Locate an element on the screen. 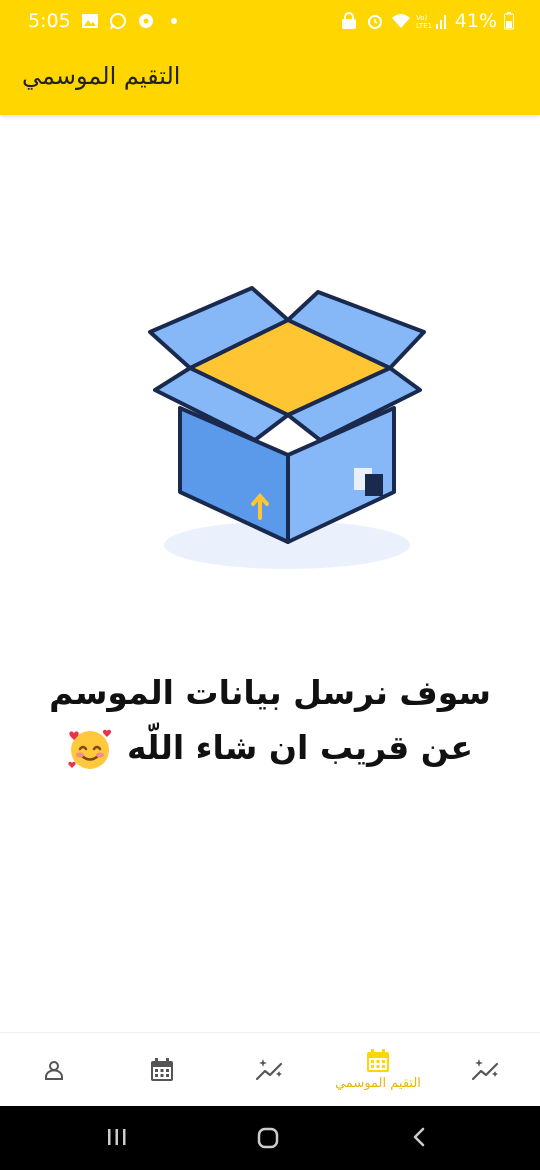 The width and height of the screenshot is (540, 1170). bottom-navigation: التقيم الموسمي is located at coordinates (270, 1069).